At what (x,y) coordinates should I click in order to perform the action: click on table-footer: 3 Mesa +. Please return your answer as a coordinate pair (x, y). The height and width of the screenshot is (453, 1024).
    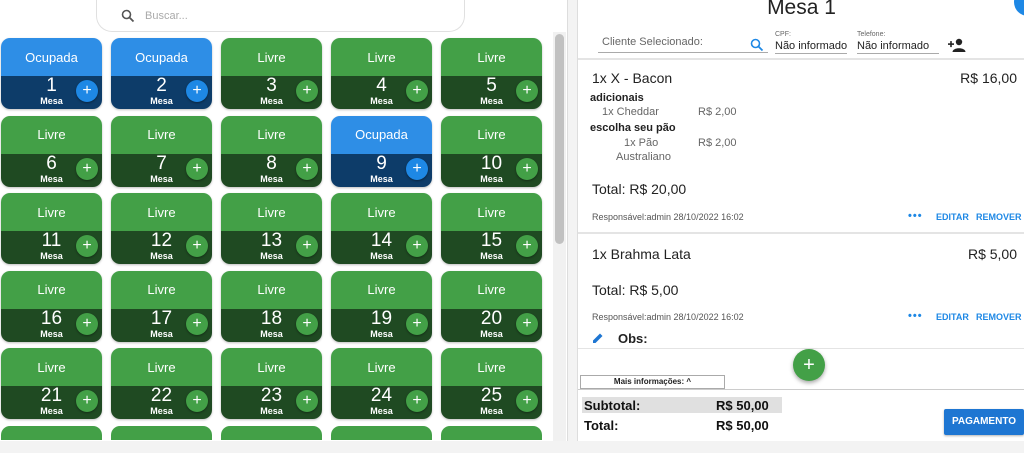
    Looking at the image, I should click on (271, 92).